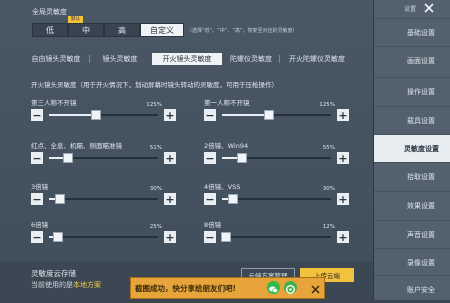 The image size is (450, 303). Describe the element at coordinates (412, 234) in the screenshot. I see `sidebar-item-audio: 声音设置` at that location.